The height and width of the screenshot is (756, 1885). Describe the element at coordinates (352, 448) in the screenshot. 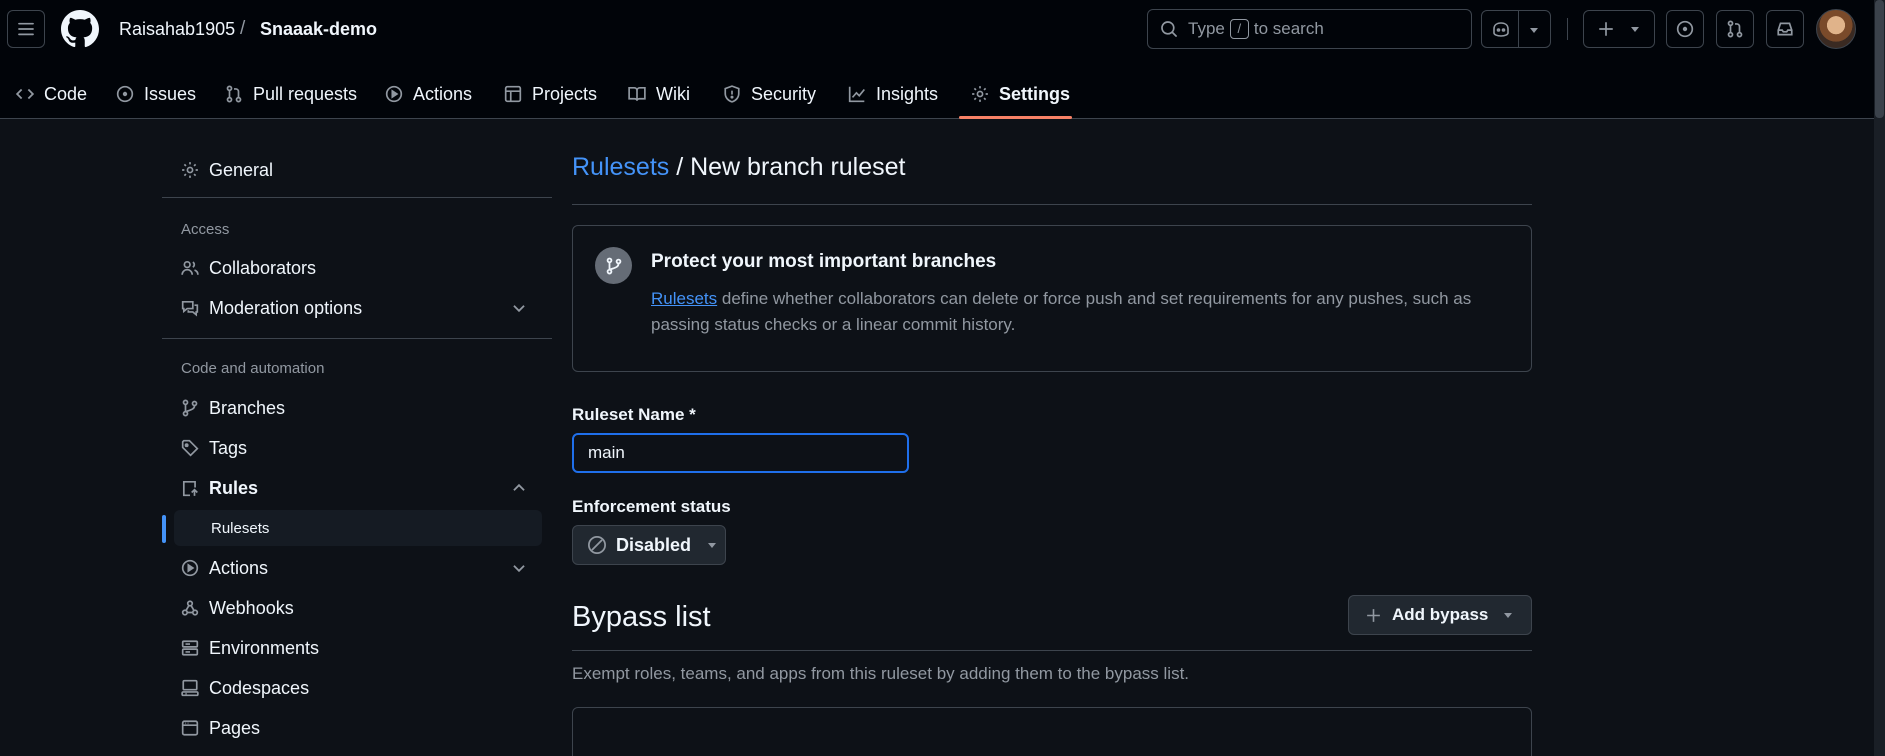

I see `sidebar-item-tags: Tags` at that location.